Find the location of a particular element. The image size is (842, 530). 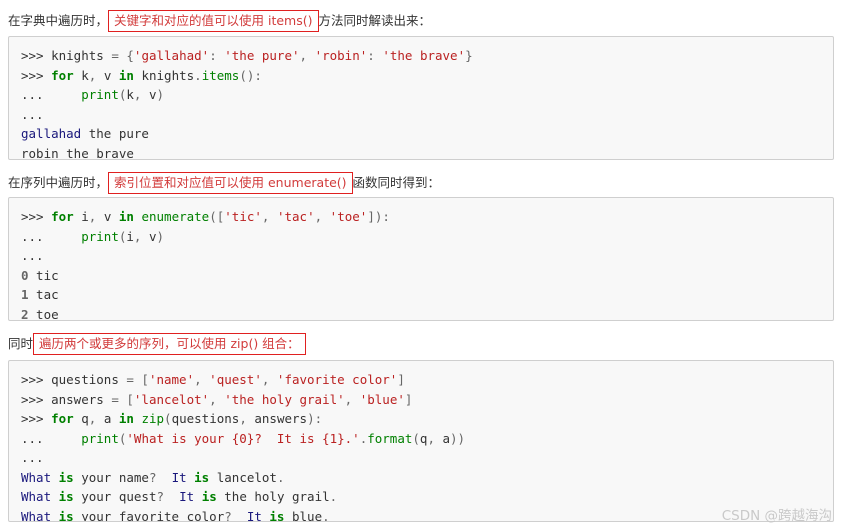

highlight-text: 关键字和对应的值可以使用 items() is located at coordinates (213, 20).